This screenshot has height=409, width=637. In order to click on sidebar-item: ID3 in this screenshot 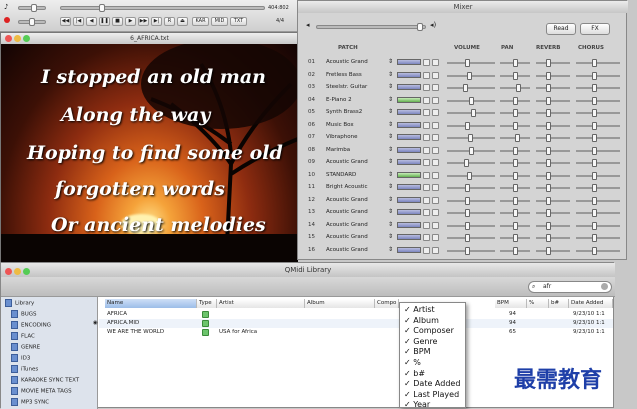, I will do `click(20, 358)`.